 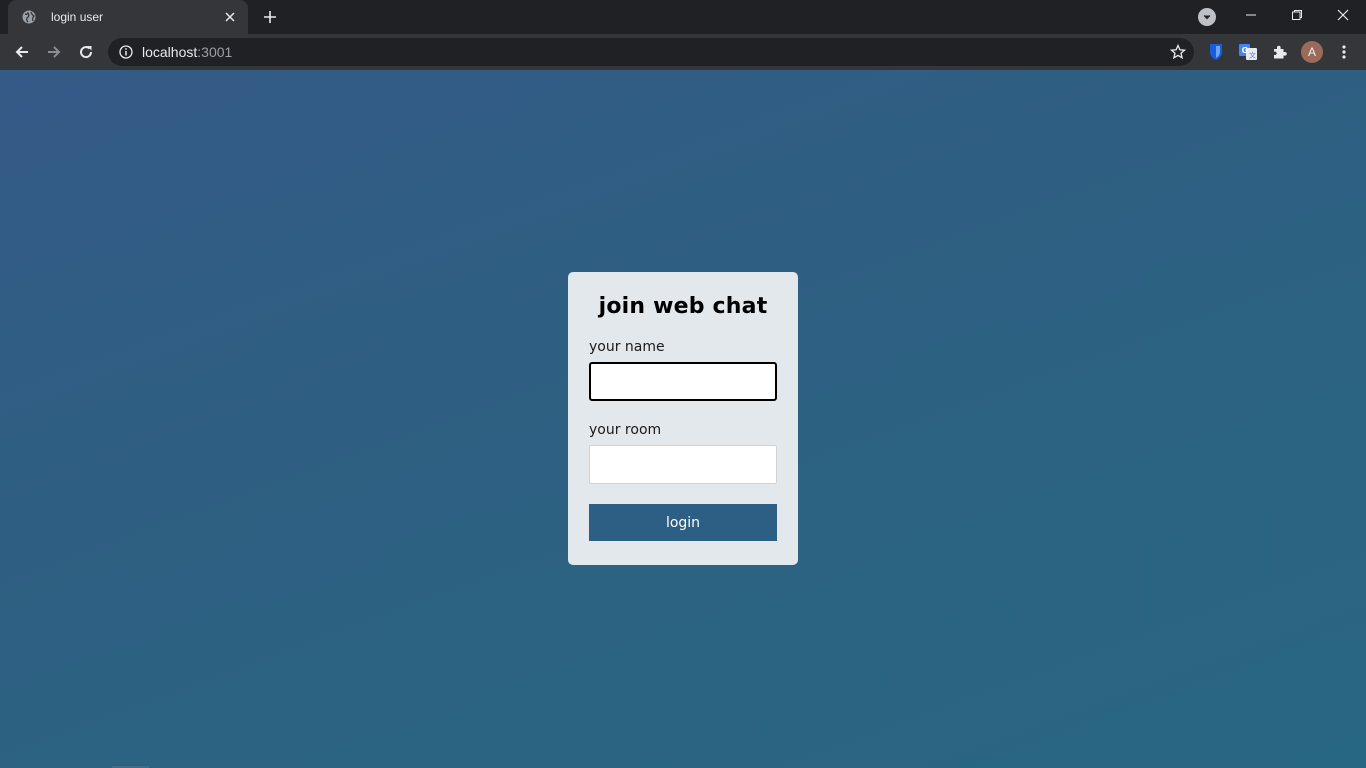 I want to click on url-port: :3001, so click(x=215, y=52).